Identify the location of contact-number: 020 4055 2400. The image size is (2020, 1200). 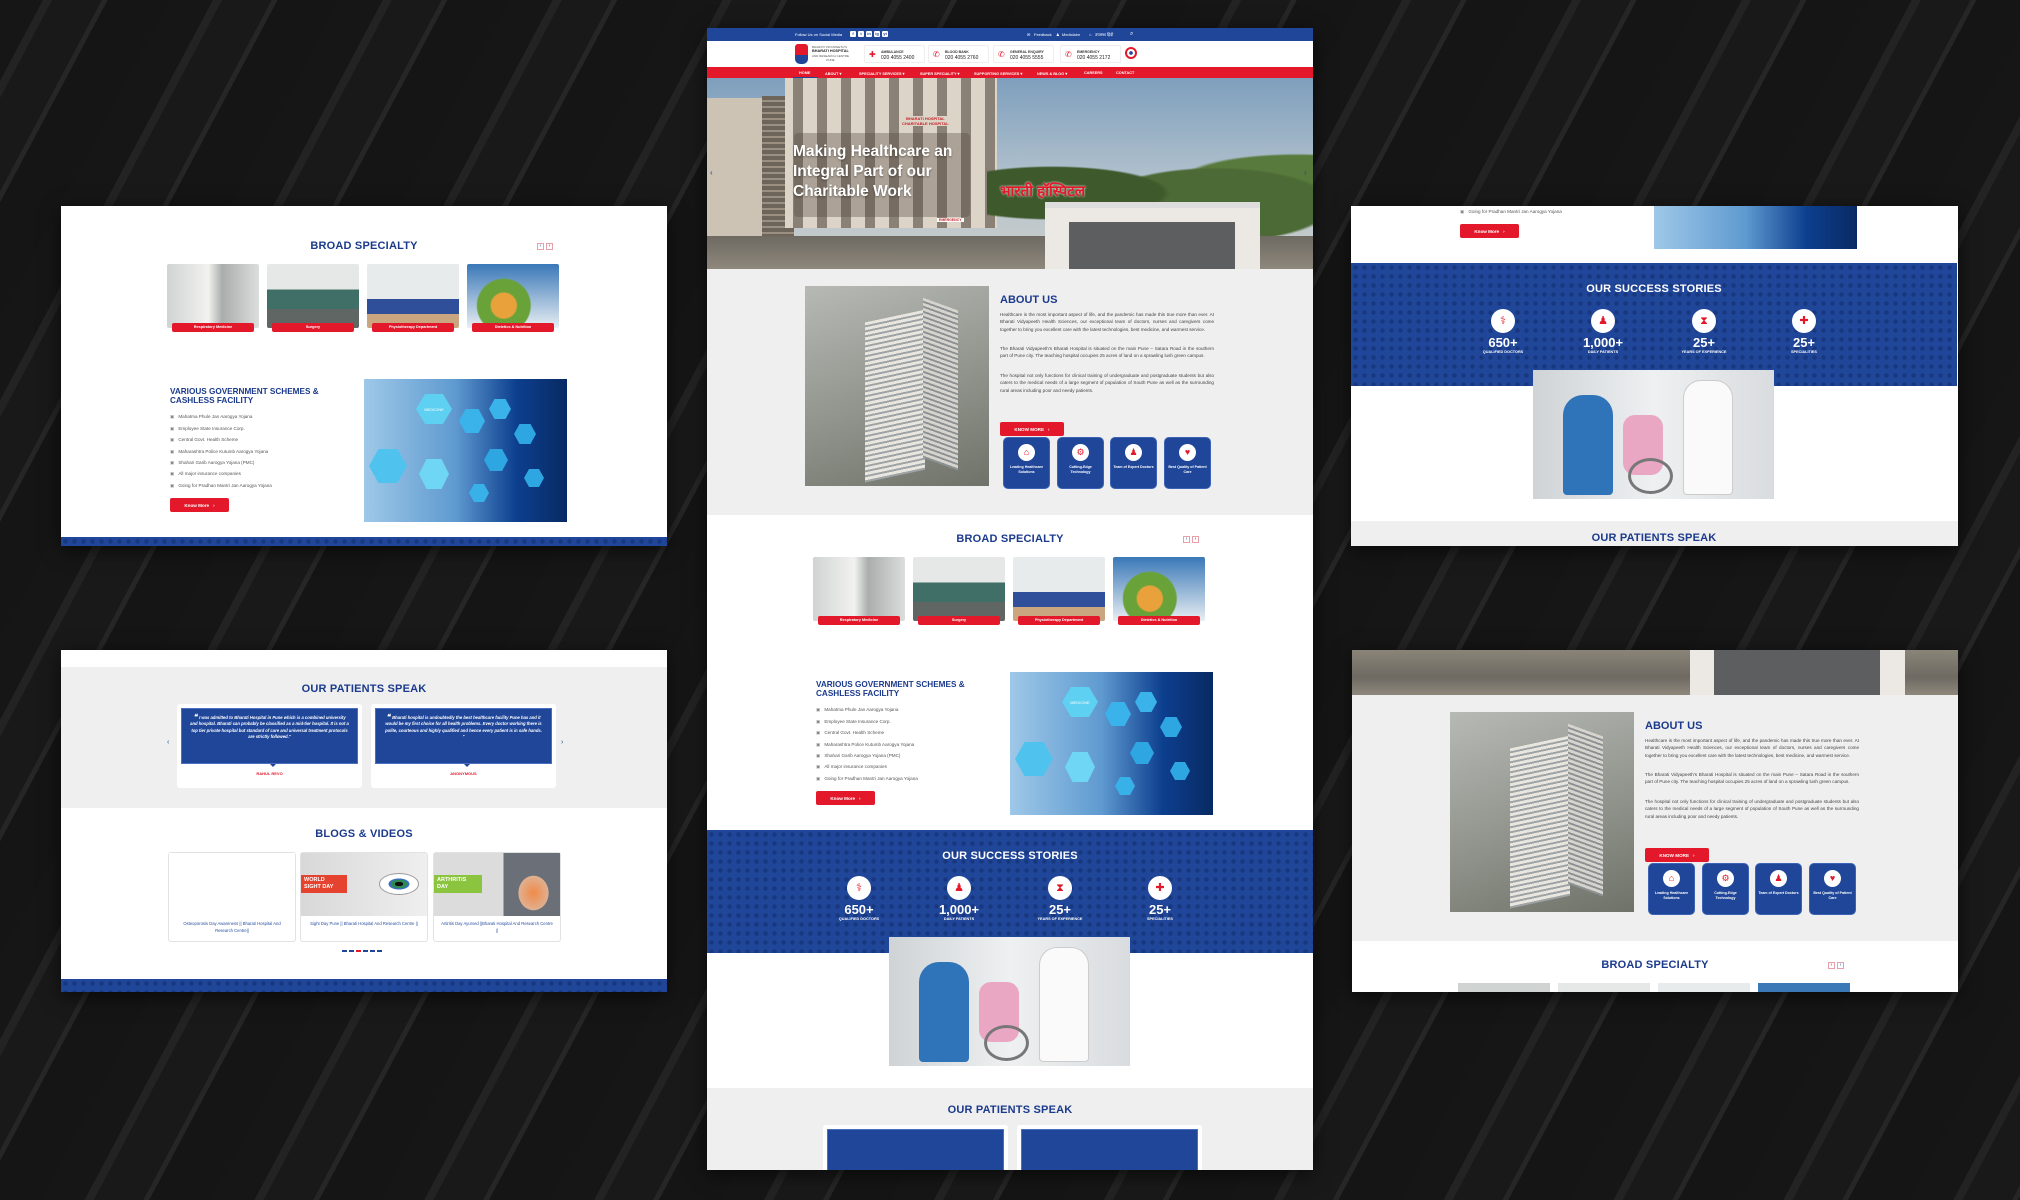
(898, 58).